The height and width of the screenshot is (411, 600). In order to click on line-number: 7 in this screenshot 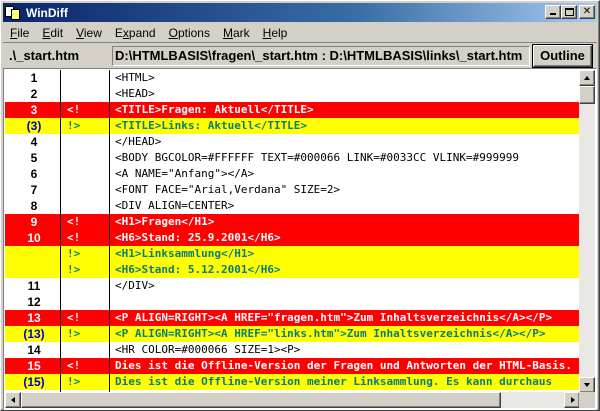, I will do `click(34, 190)`.